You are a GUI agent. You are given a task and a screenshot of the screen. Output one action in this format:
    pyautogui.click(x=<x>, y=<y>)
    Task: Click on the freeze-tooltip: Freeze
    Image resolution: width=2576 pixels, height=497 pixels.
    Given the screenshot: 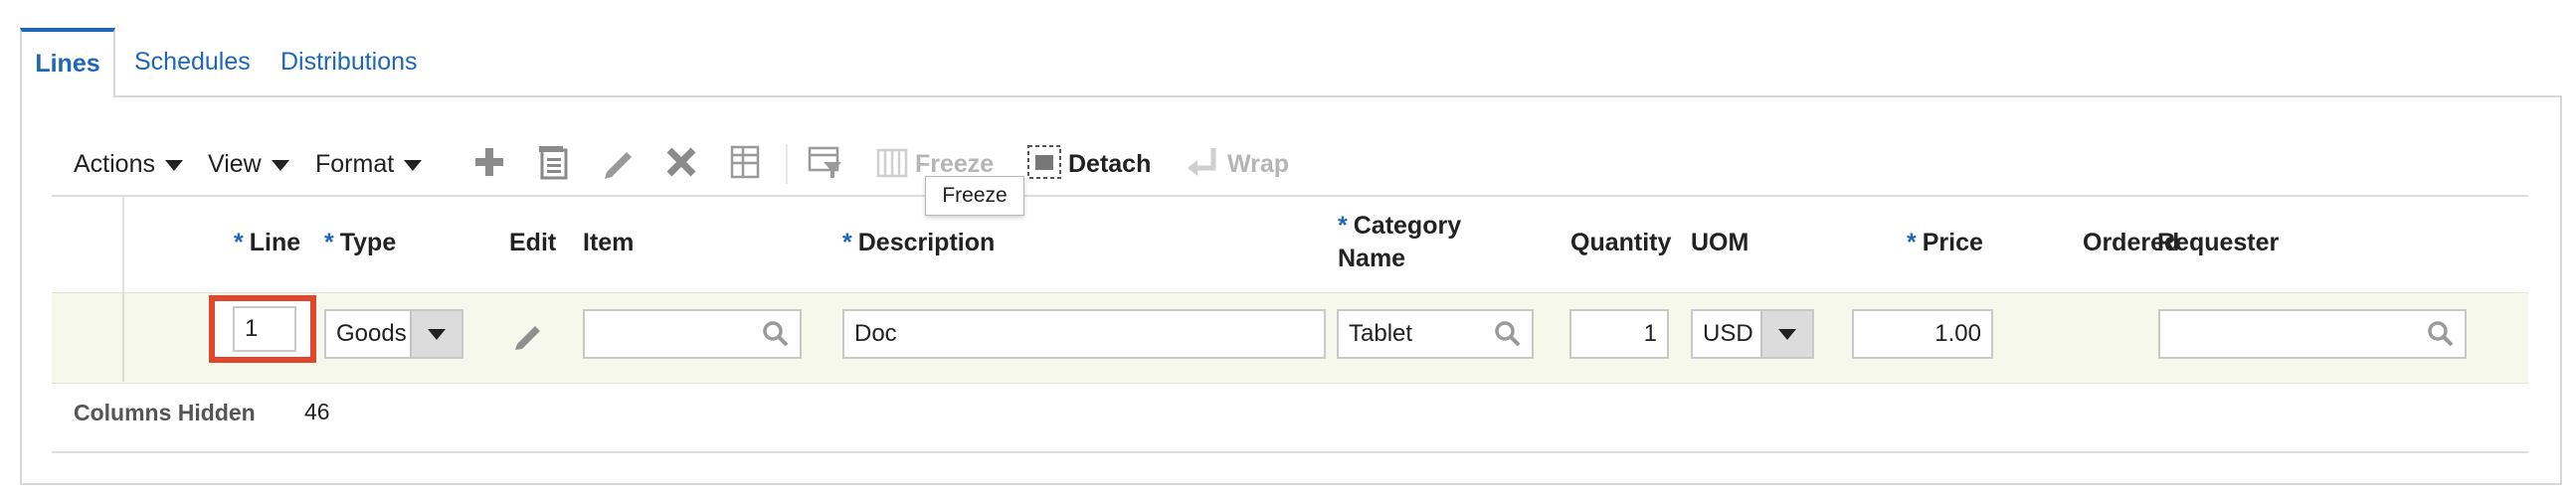 What is the action you would take?
    pyautogui.click(x=974, y=196)
    